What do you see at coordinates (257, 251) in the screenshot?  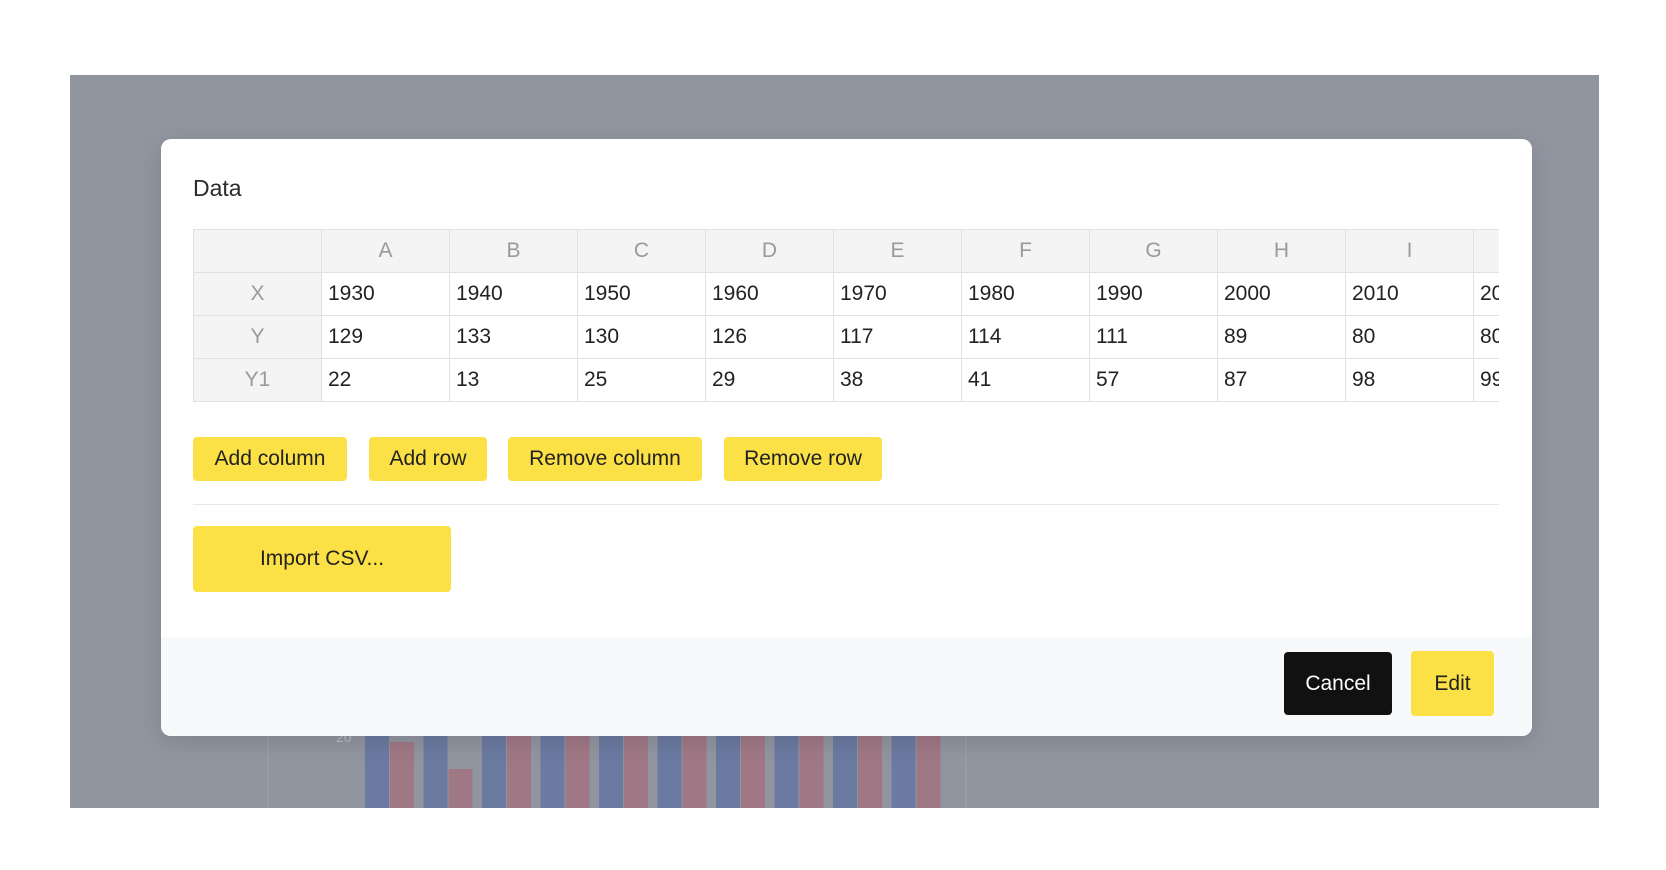 I see `corner-cell` at bounding box center [257, 251].